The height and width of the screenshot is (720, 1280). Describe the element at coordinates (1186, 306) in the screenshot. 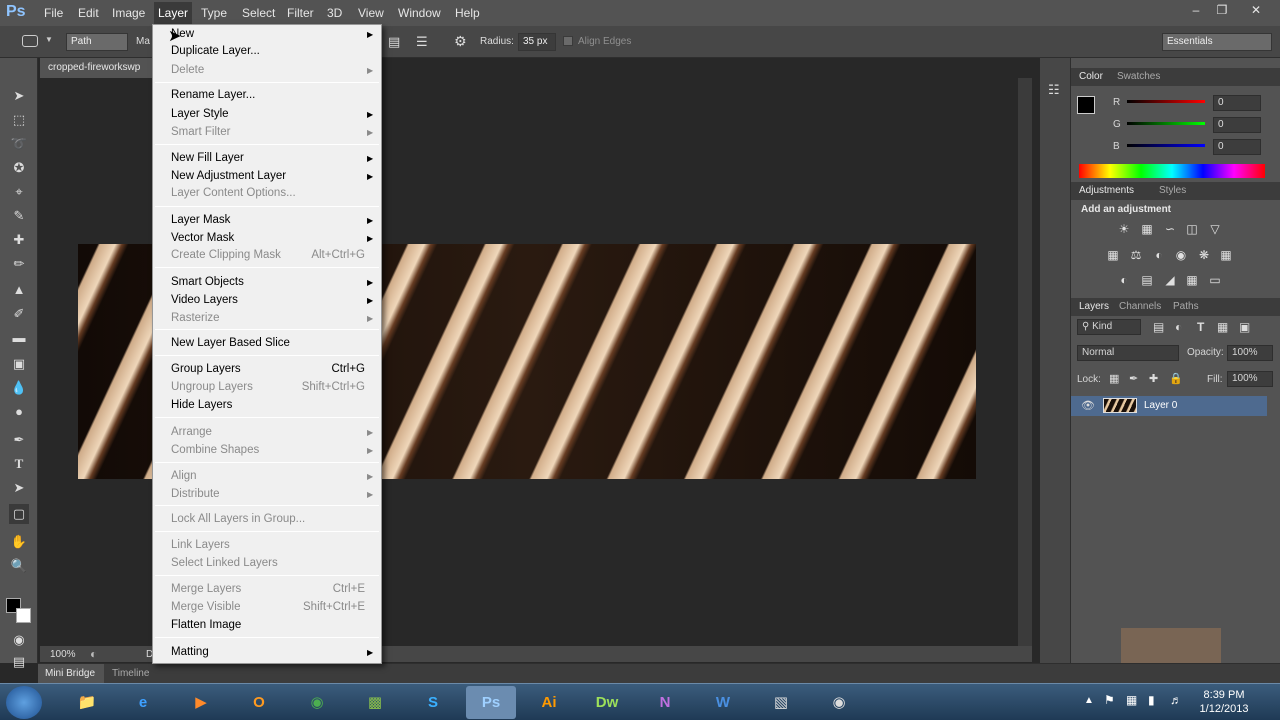

I see `tab-paths: Paths` at that location.